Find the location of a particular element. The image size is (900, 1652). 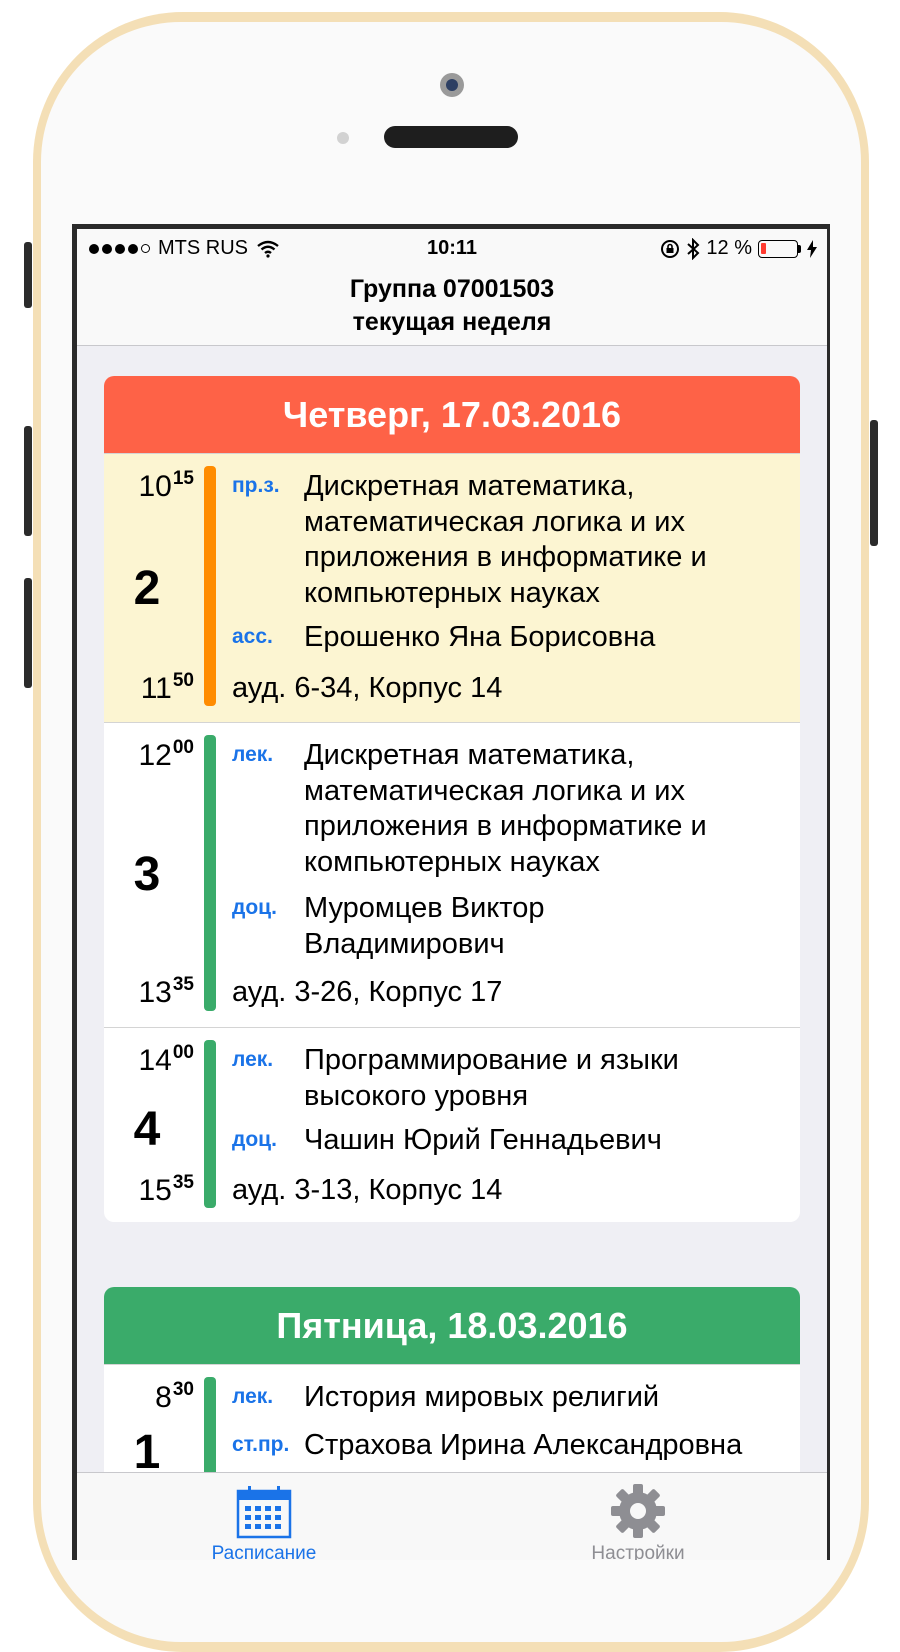

battery-percent: 12 % is located at coordinates (729, 248).